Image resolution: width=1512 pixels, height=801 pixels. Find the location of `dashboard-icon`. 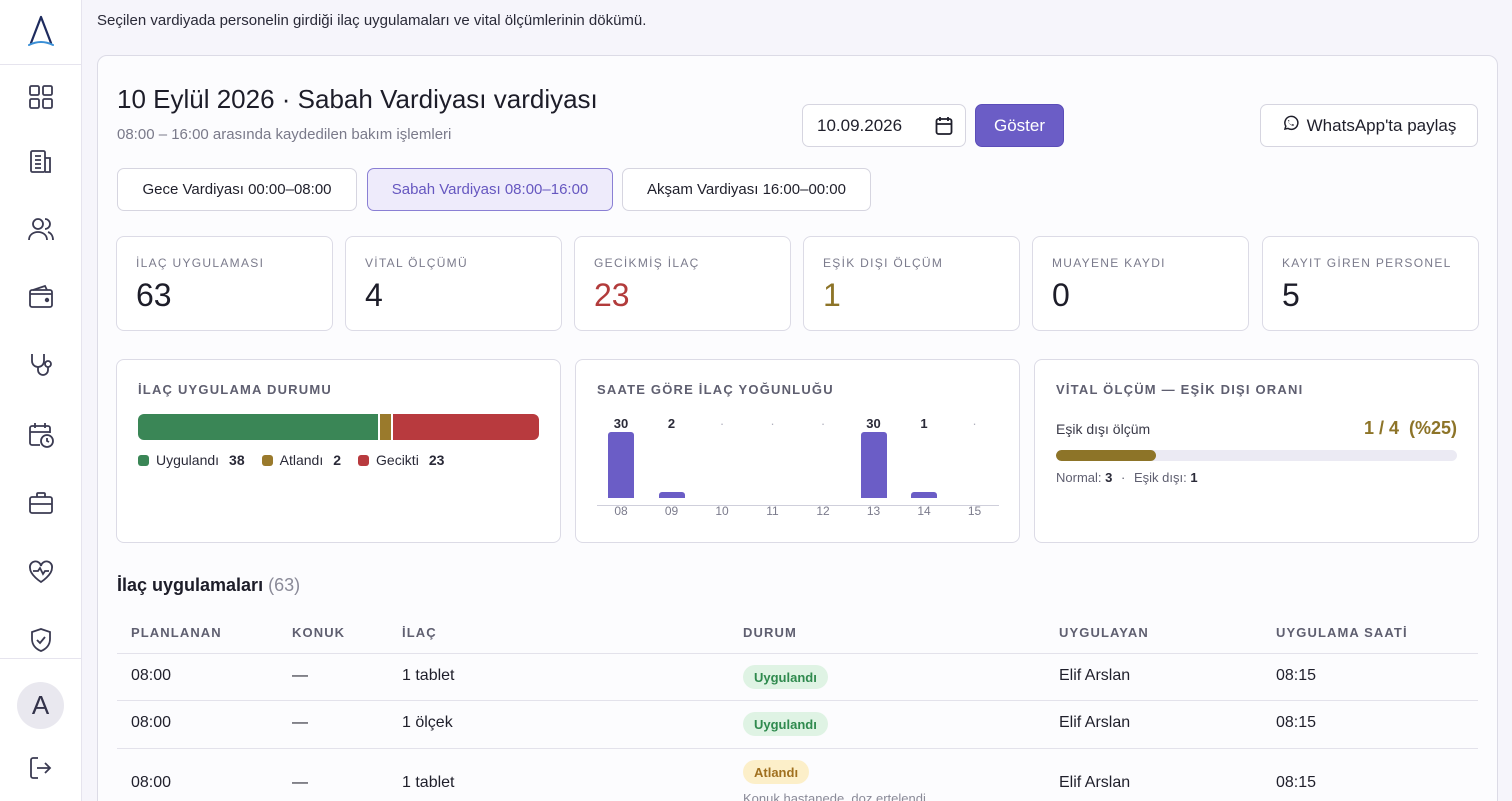

dashboard-icon is located at coordinates (41, 97).